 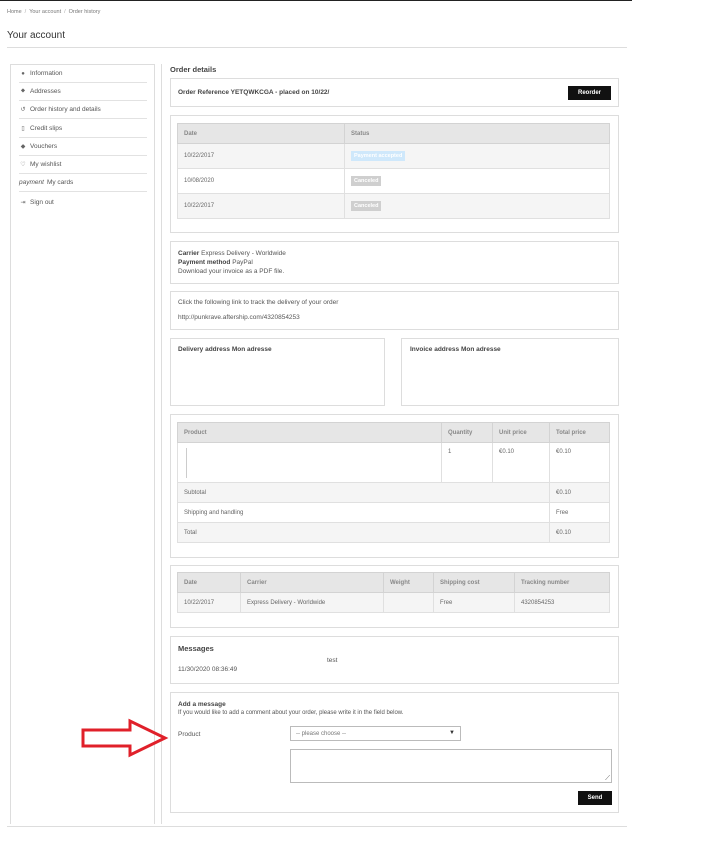 I want to click on col-status: Status, so click(x=477, y=133).